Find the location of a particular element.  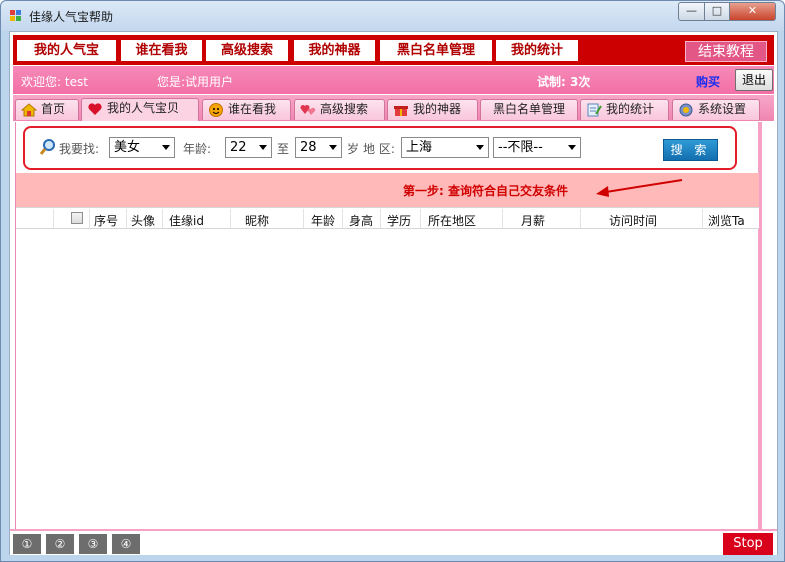

arrow-icon is located at coordinates (639, 188).